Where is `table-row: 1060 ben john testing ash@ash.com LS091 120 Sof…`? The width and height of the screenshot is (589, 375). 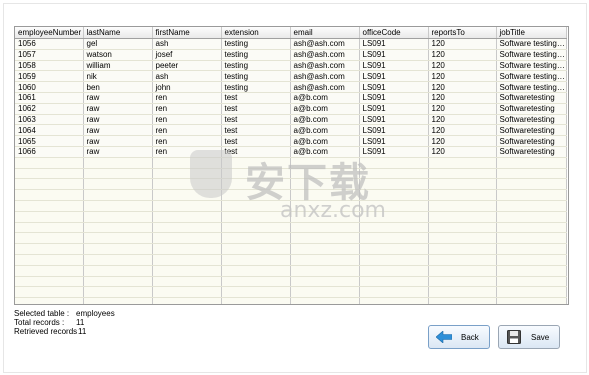
table-row: 1060 ben john testing ash@ash.com LS091 120 Sof… is located at coordinates (291, 87).